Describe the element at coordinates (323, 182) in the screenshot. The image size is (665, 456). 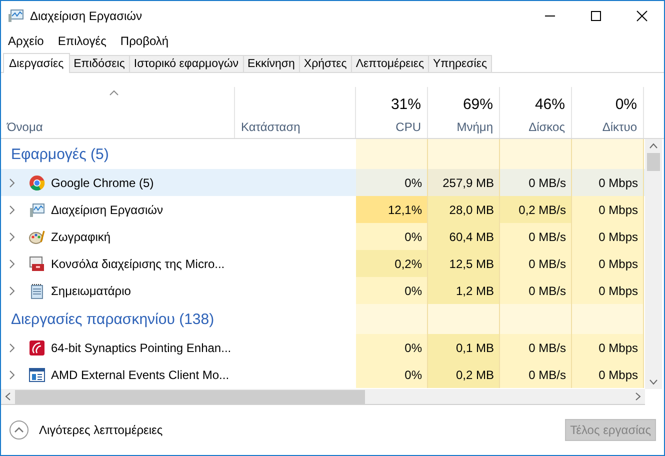
I see `process-row: Google Chrome (5) 0% 257,9 MB 0 MB/s 0 Mbps` at that location.